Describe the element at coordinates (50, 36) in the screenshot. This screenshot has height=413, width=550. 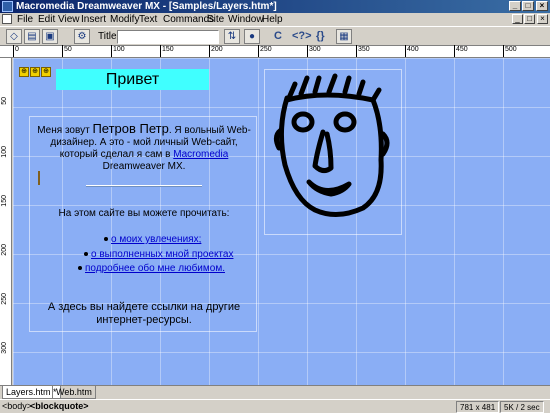
I see `design-view-icon: ▣` at that location.